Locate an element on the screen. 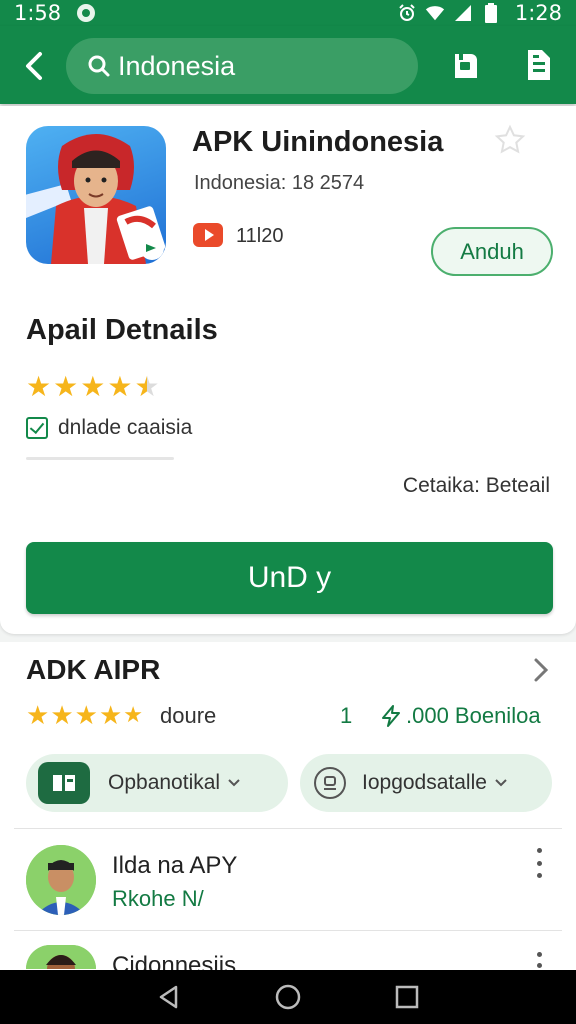 This screenshot has height=1024, width=576. system-nav-bar is located at coordinates (288, 997).